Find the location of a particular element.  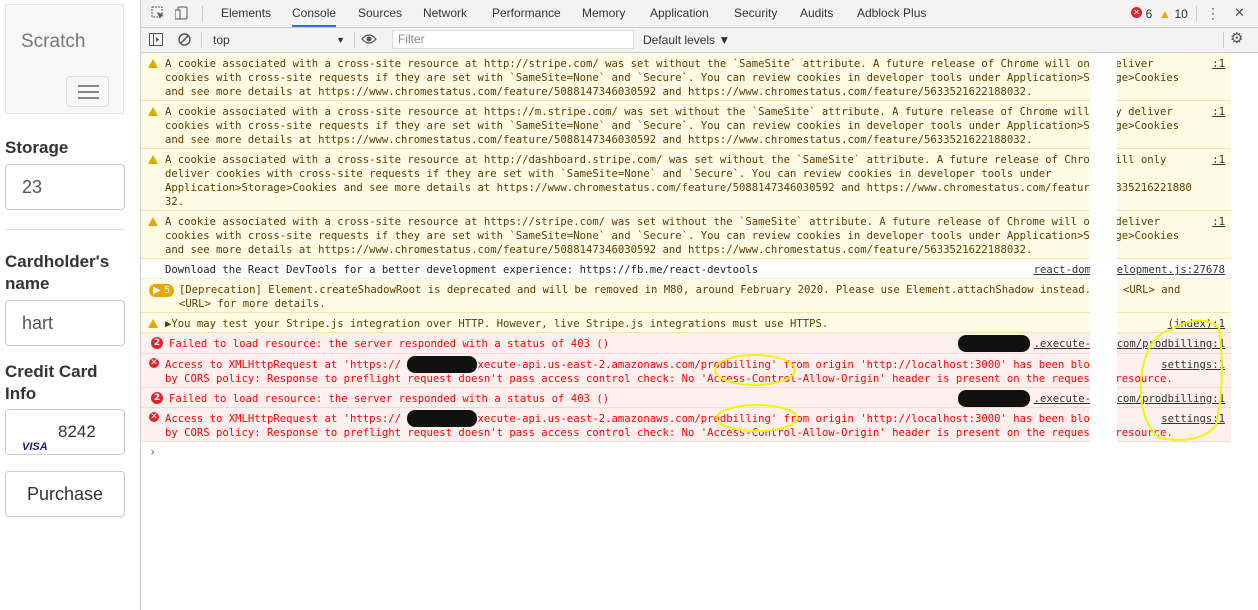

warning-count: 10 is located at coordinates (1181, 14).